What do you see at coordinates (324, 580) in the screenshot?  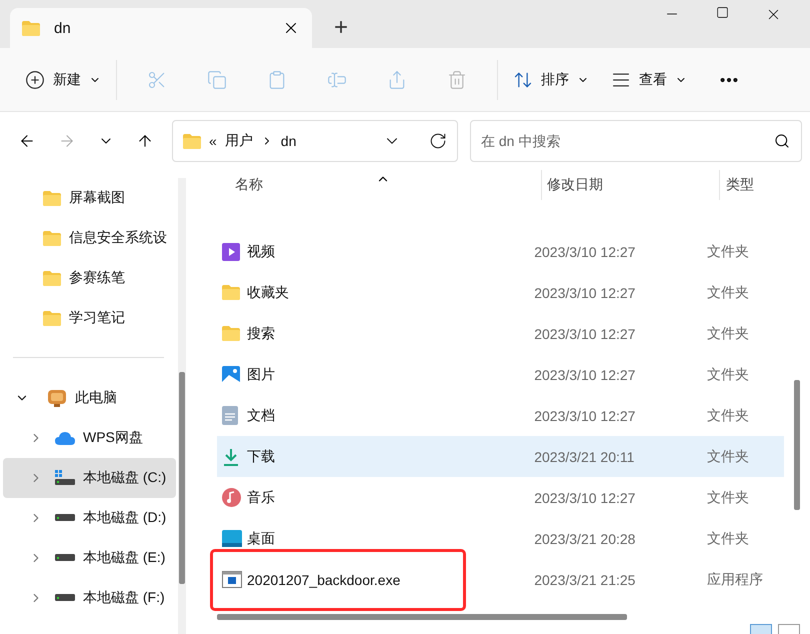 I see `file-name: 20201207_backdoor.exe` at bounding box center [324, 580].